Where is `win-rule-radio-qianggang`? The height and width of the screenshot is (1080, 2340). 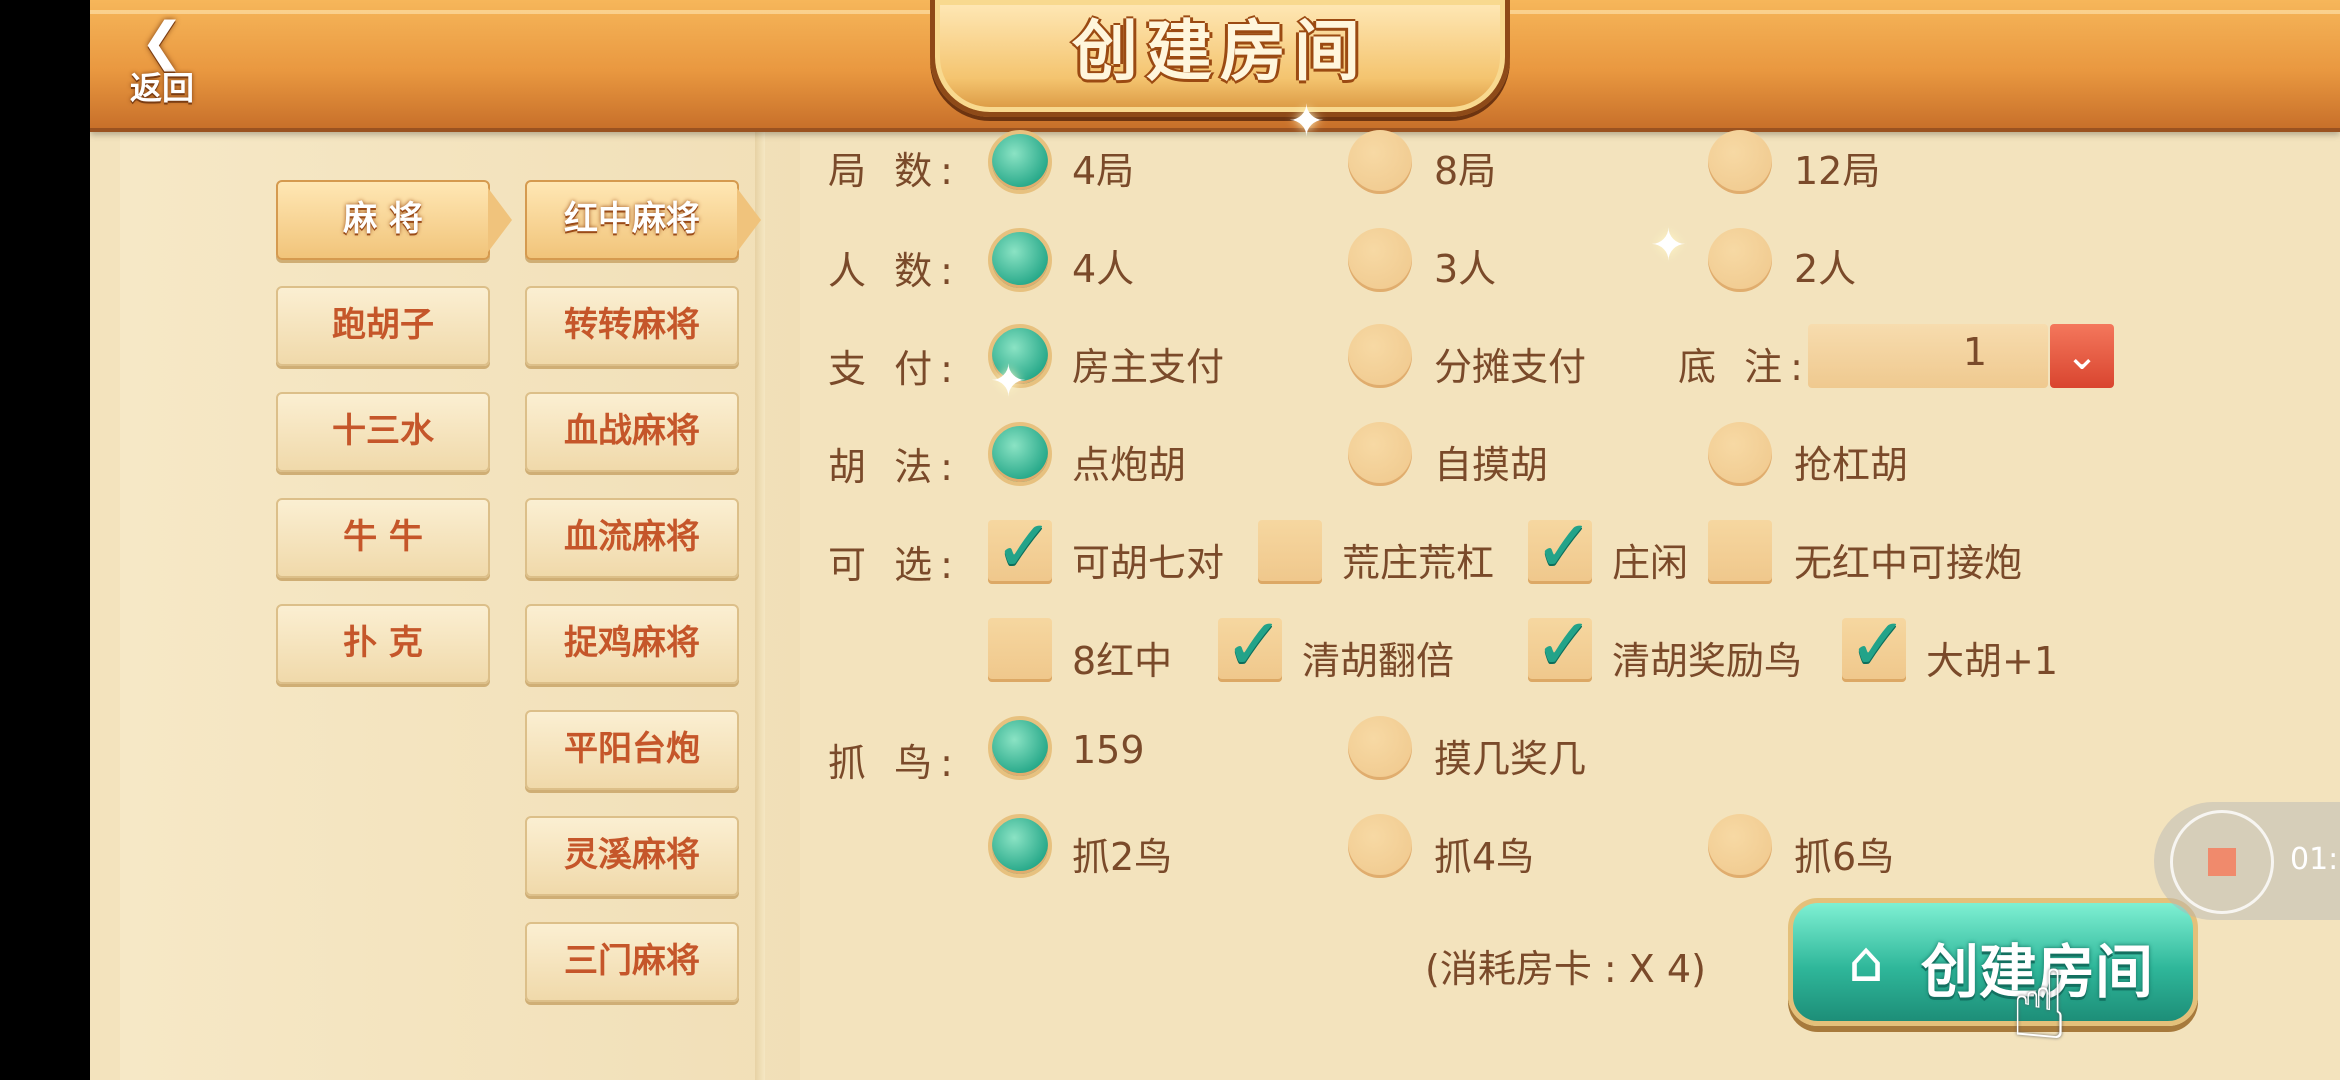 win-rule-radio-qianggang is located at coordinates (1740, 454).